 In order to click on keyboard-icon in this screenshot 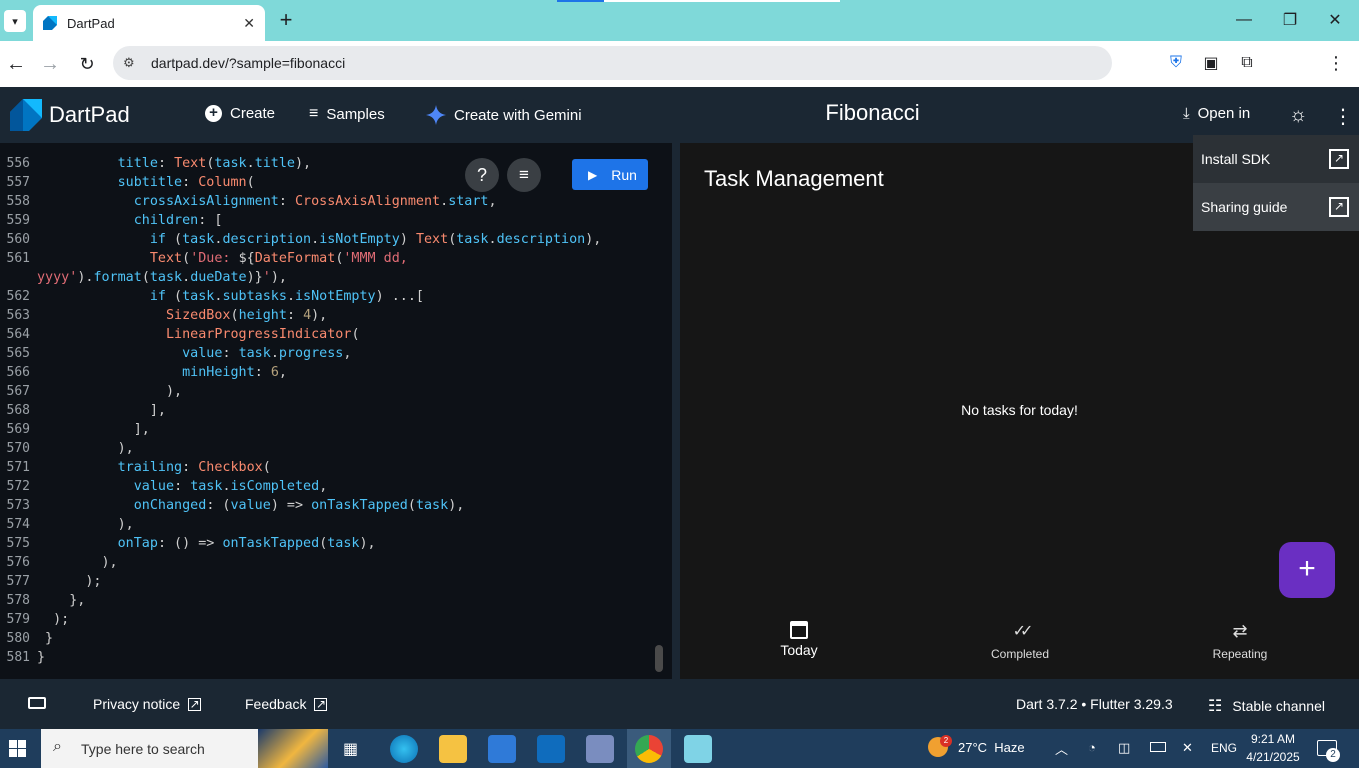, I will do `click(37, 703)`.